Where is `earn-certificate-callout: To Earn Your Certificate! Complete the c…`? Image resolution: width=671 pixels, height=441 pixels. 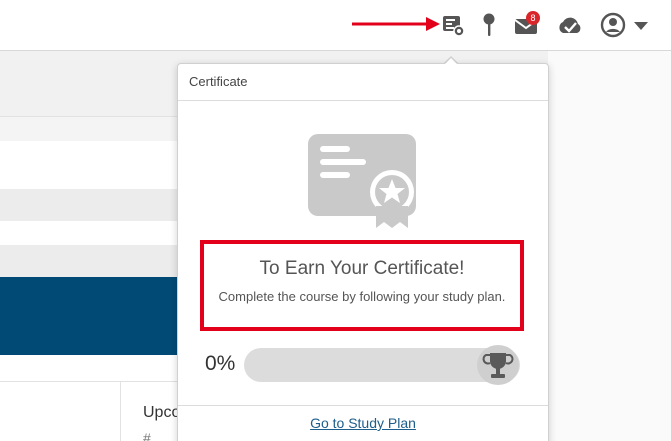
earn-certificate-callout: To Earn Your Certificate! Complete the c… is located at coordinates (362, 285).